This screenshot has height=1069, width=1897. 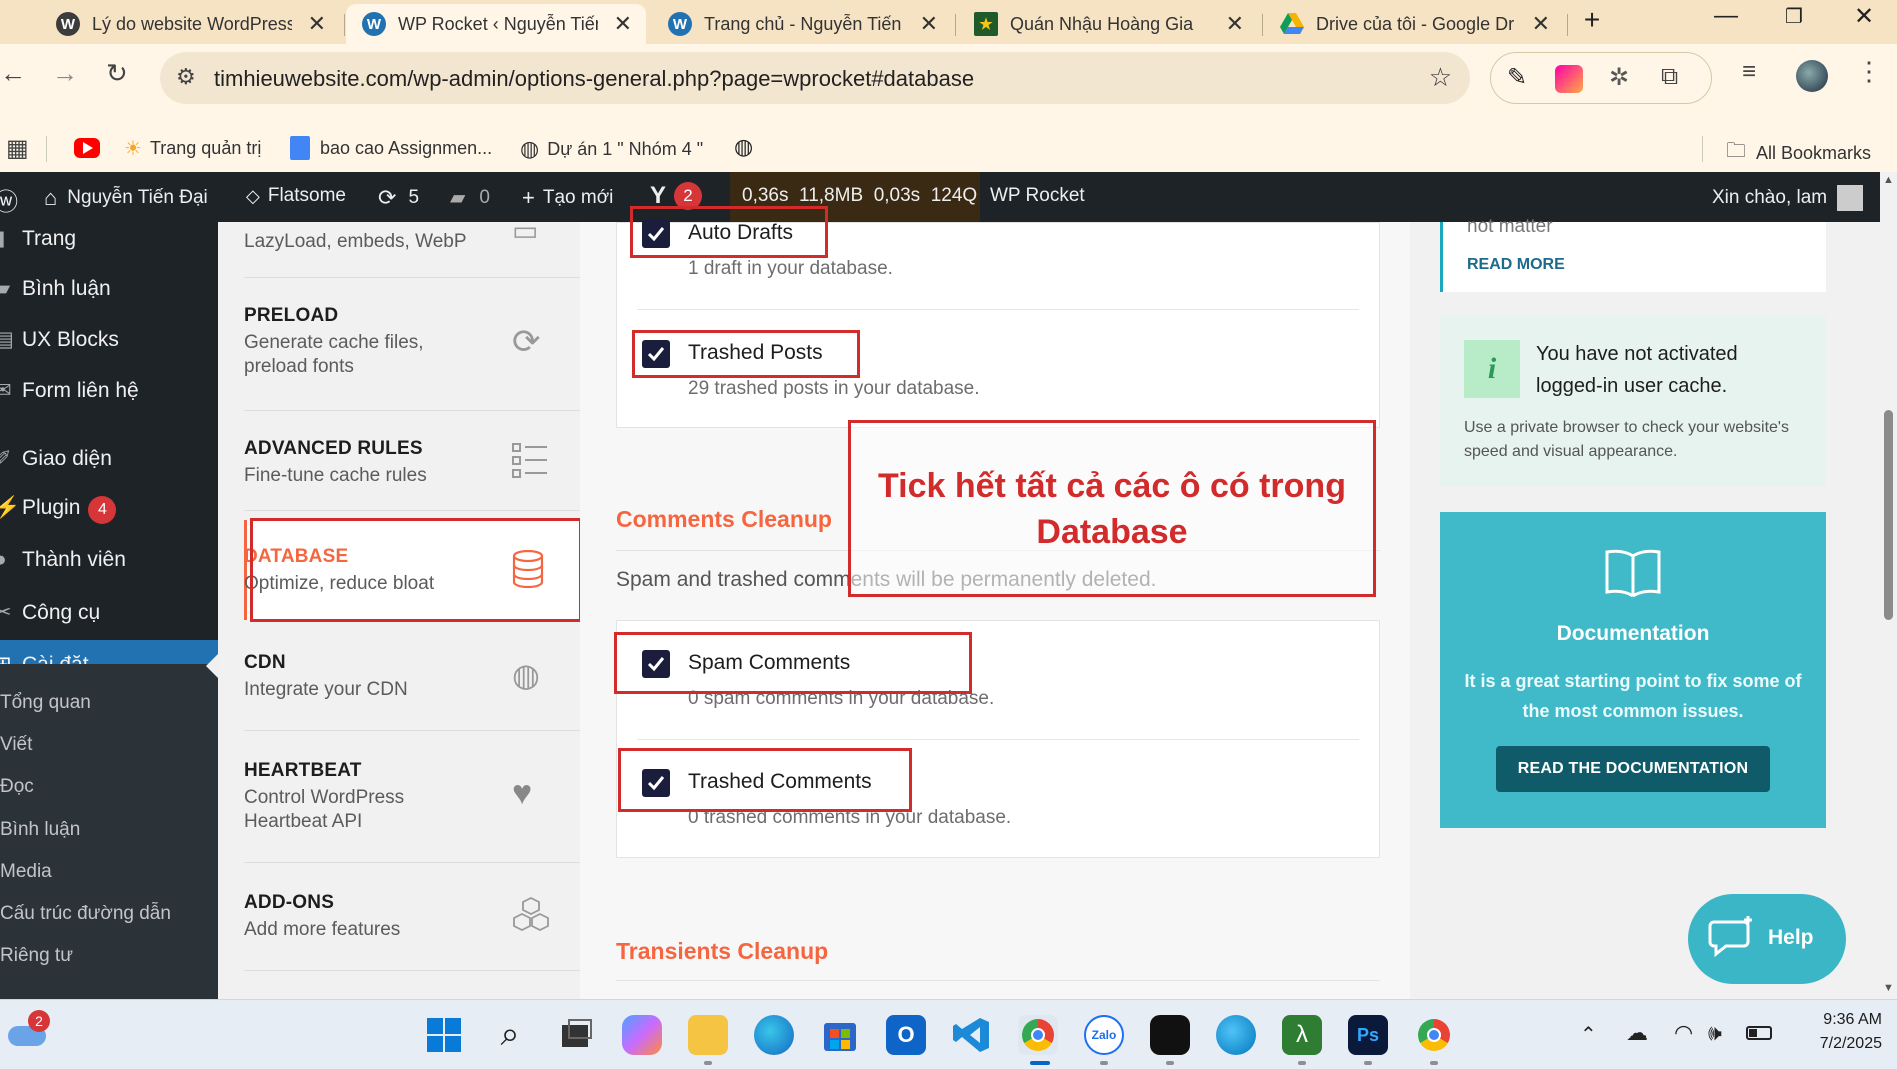 What do you see at coordinates (484, 197) in the screenshot?
I see `comments-count: 0` at bounding box center [484, 197].